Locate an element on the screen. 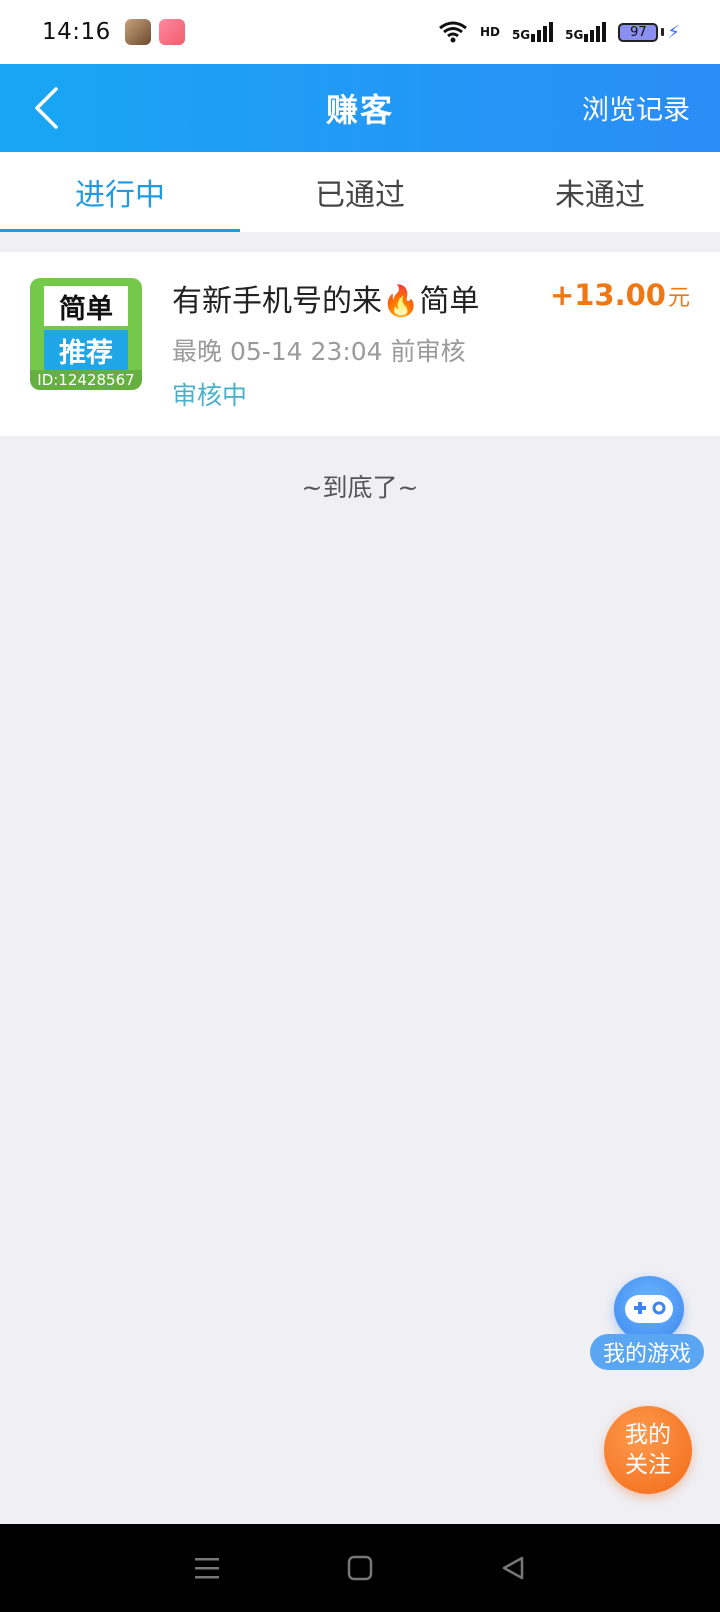 The image size is (720, 1612). my-follow-label-line1: 我的 is located at coordinates (648, 1435).